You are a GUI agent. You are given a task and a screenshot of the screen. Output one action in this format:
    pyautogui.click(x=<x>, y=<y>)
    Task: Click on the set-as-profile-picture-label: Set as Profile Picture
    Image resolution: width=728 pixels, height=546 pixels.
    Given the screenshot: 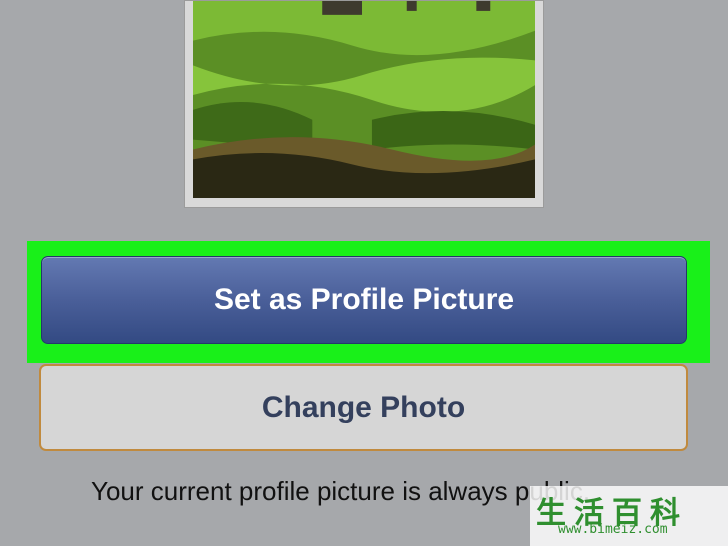 What is the action you would take?
    pyautogui.click(x=364, y=299)
    